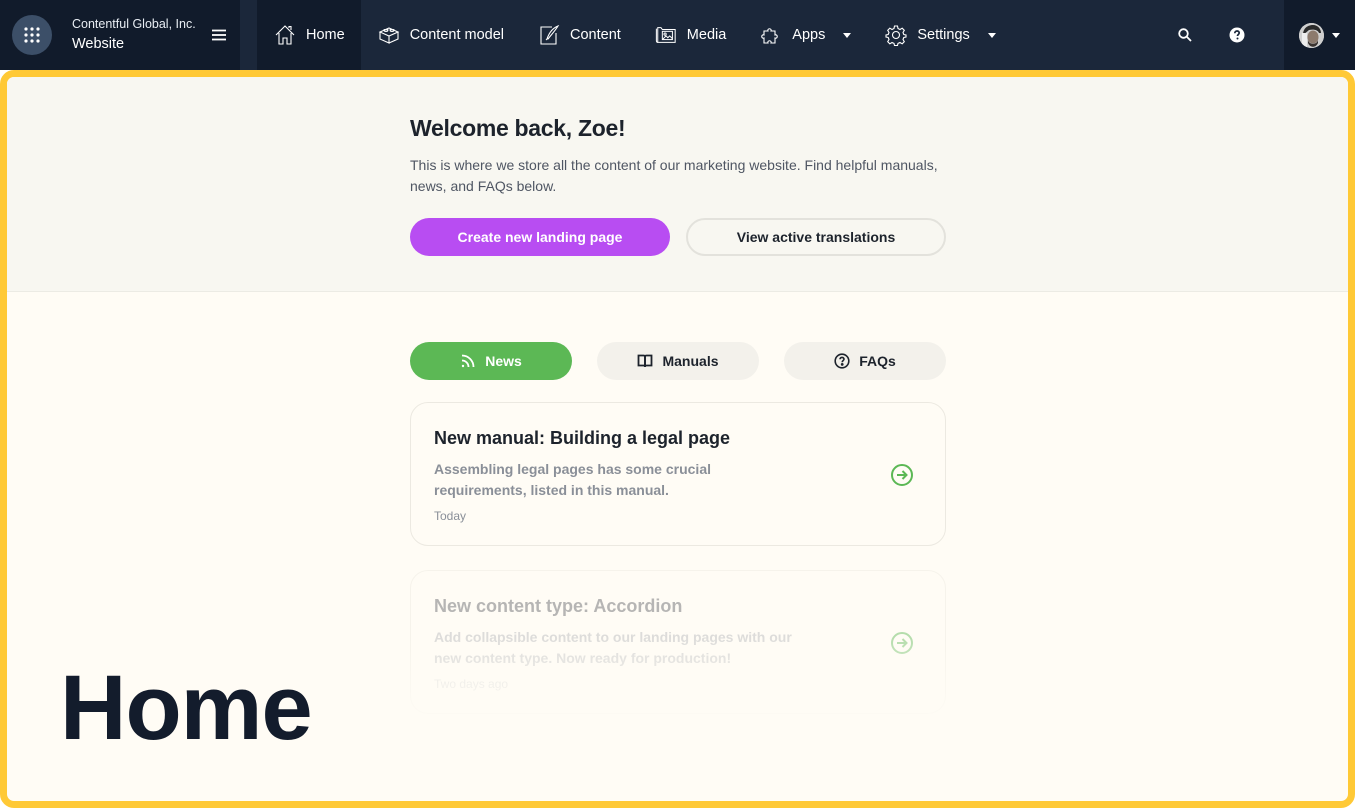 This screenshot has height=808, width=1355. I want to click on nav-label: Settings, so click(943, 35).